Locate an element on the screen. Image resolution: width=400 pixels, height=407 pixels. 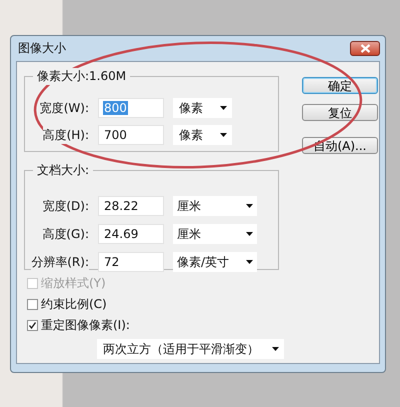
window-title: 图像大小 is located at coordinates (41, 48).